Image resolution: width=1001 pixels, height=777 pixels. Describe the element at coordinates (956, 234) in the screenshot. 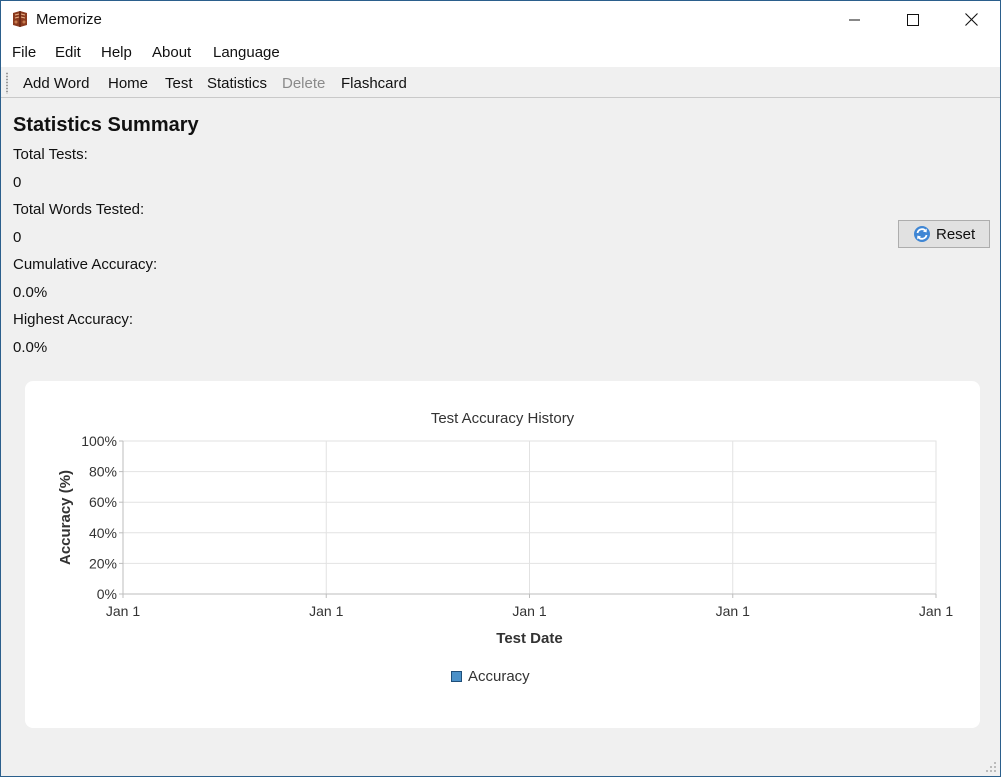

I see `reset-label: Reset` at that location.